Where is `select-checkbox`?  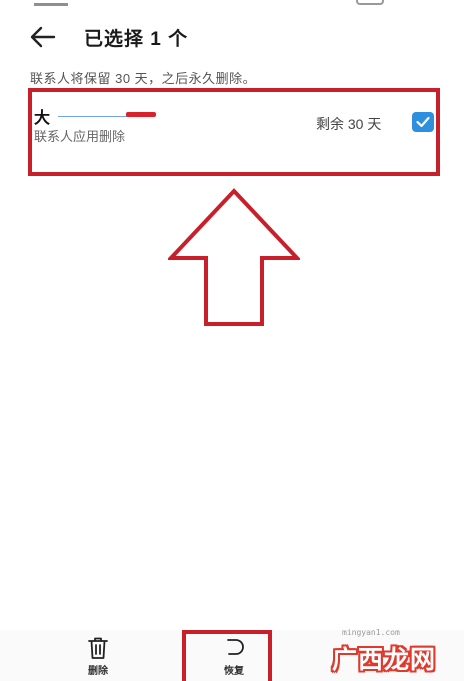
select-checkbox is located at coordinates (423, 122).